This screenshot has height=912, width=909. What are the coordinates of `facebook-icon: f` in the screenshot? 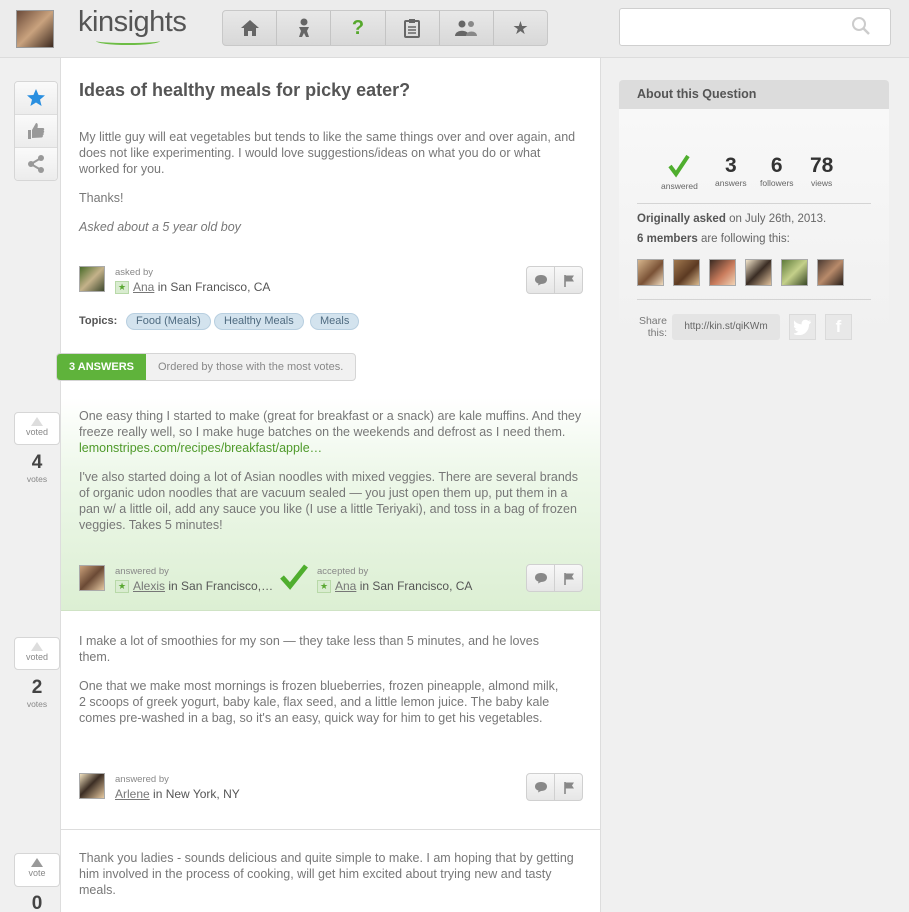 It's located at (838, 327).